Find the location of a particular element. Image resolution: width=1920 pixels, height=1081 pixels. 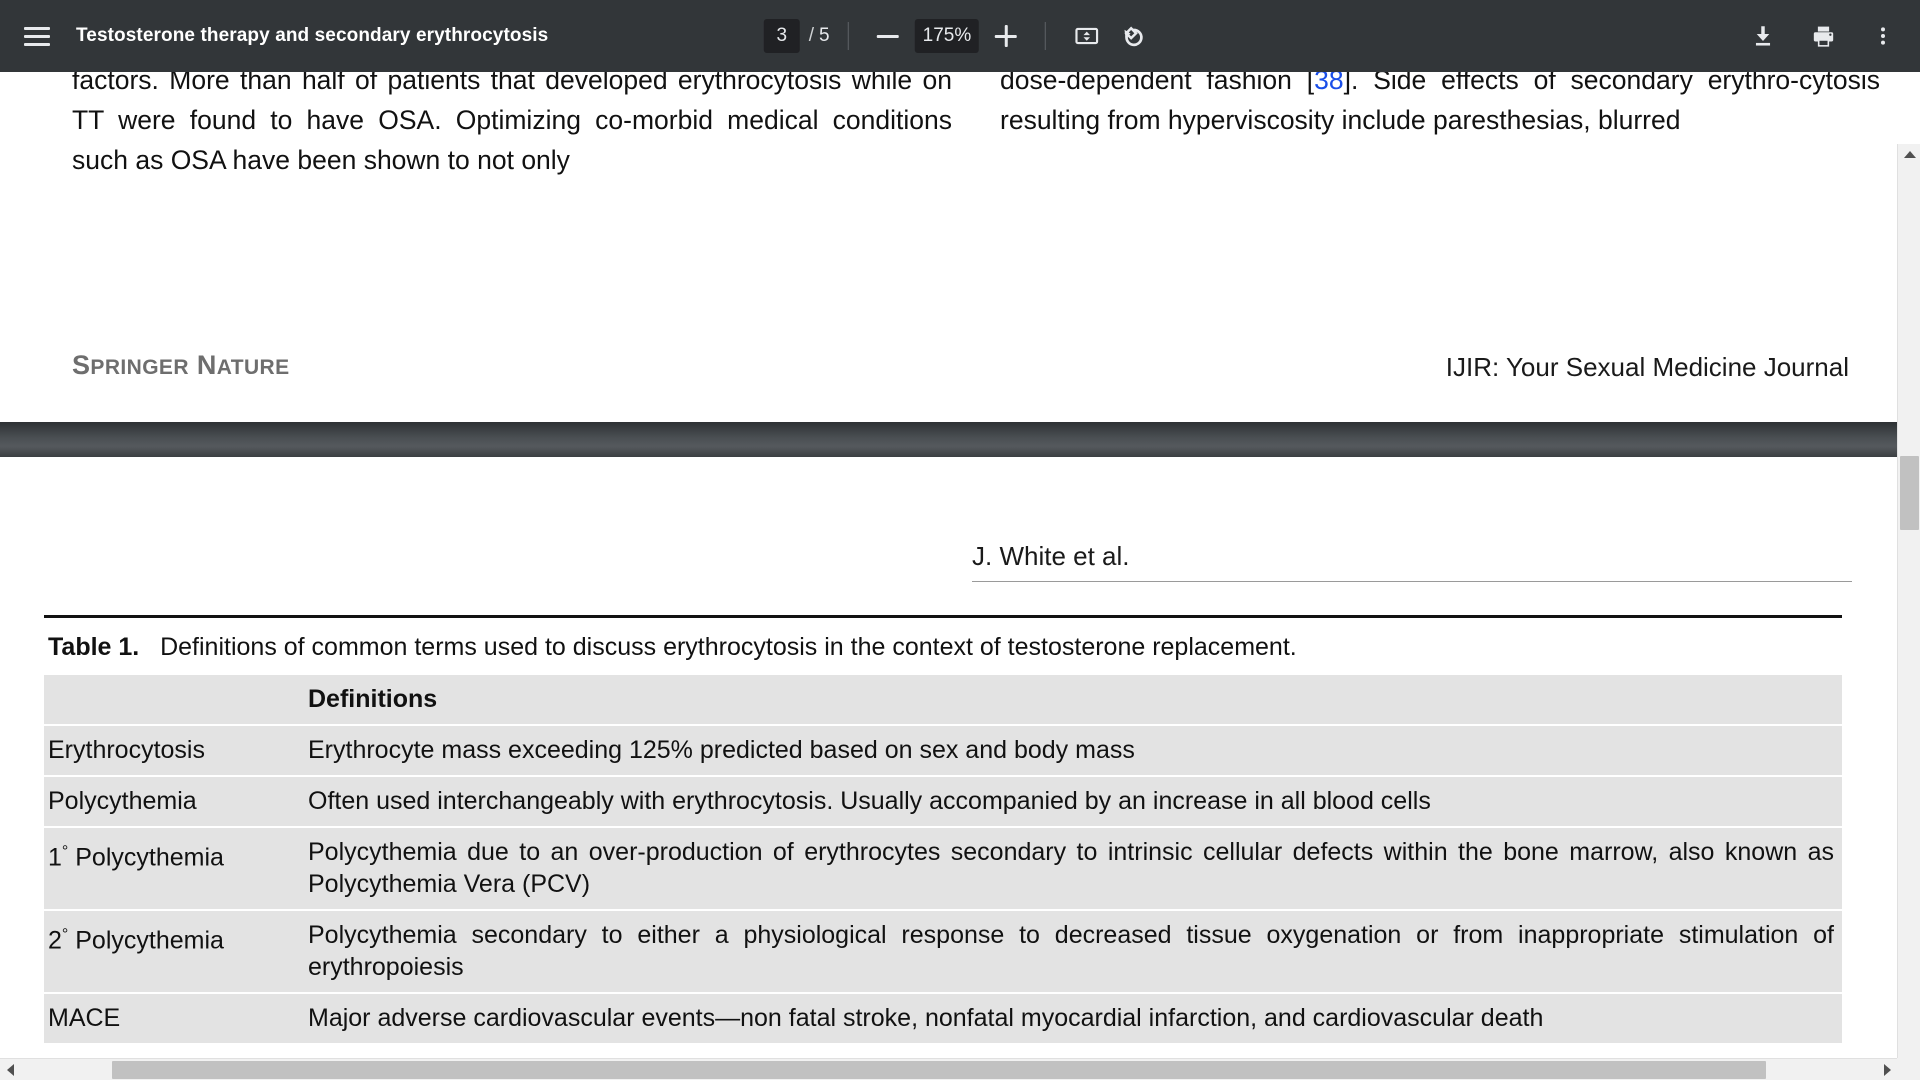

horizontal-scrollbar is located at coordinates (960, 1069).